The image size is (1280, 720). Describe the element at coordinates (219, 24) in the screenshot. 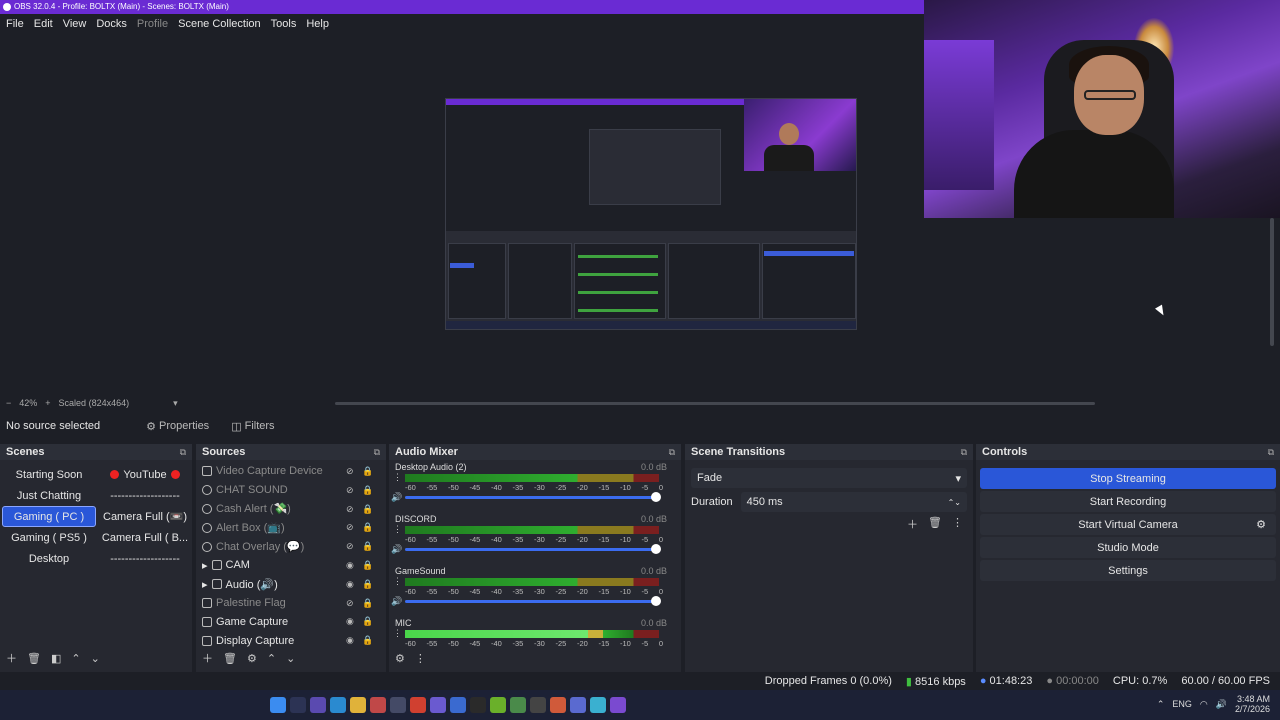

I see `menu-scene-collection: Scene Collection` at that location.